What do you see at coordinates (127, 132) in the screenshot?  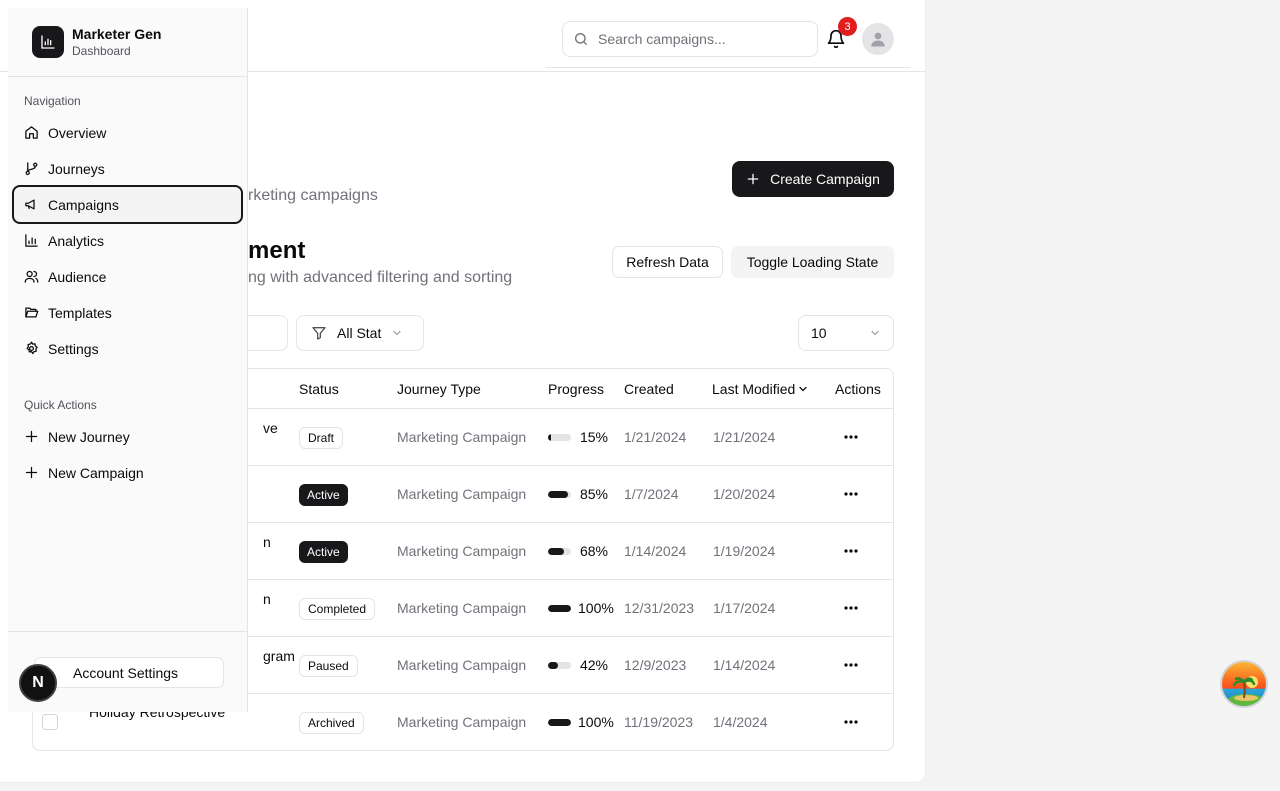 I see `sidebar-item-overview: Overview` at bounding box center [127, 132].